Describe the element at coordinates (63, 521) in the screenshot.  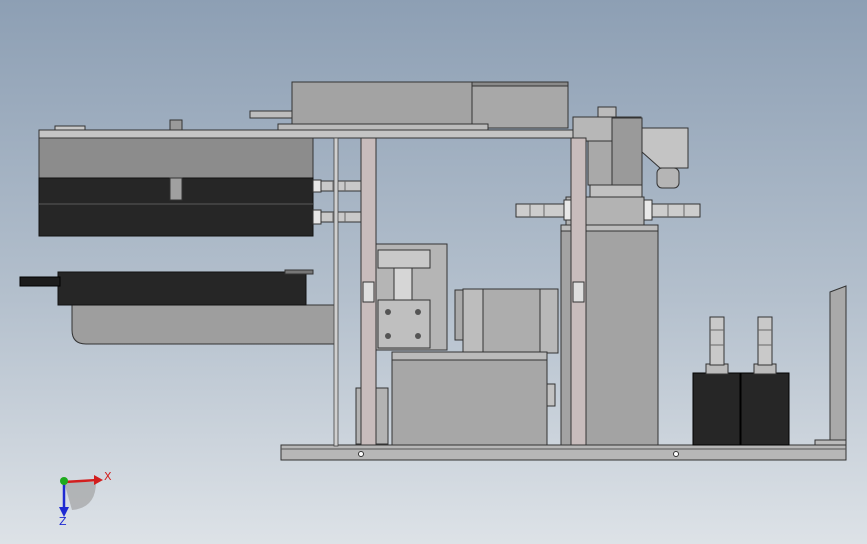
I see `triad-z-label: Z` at that location.